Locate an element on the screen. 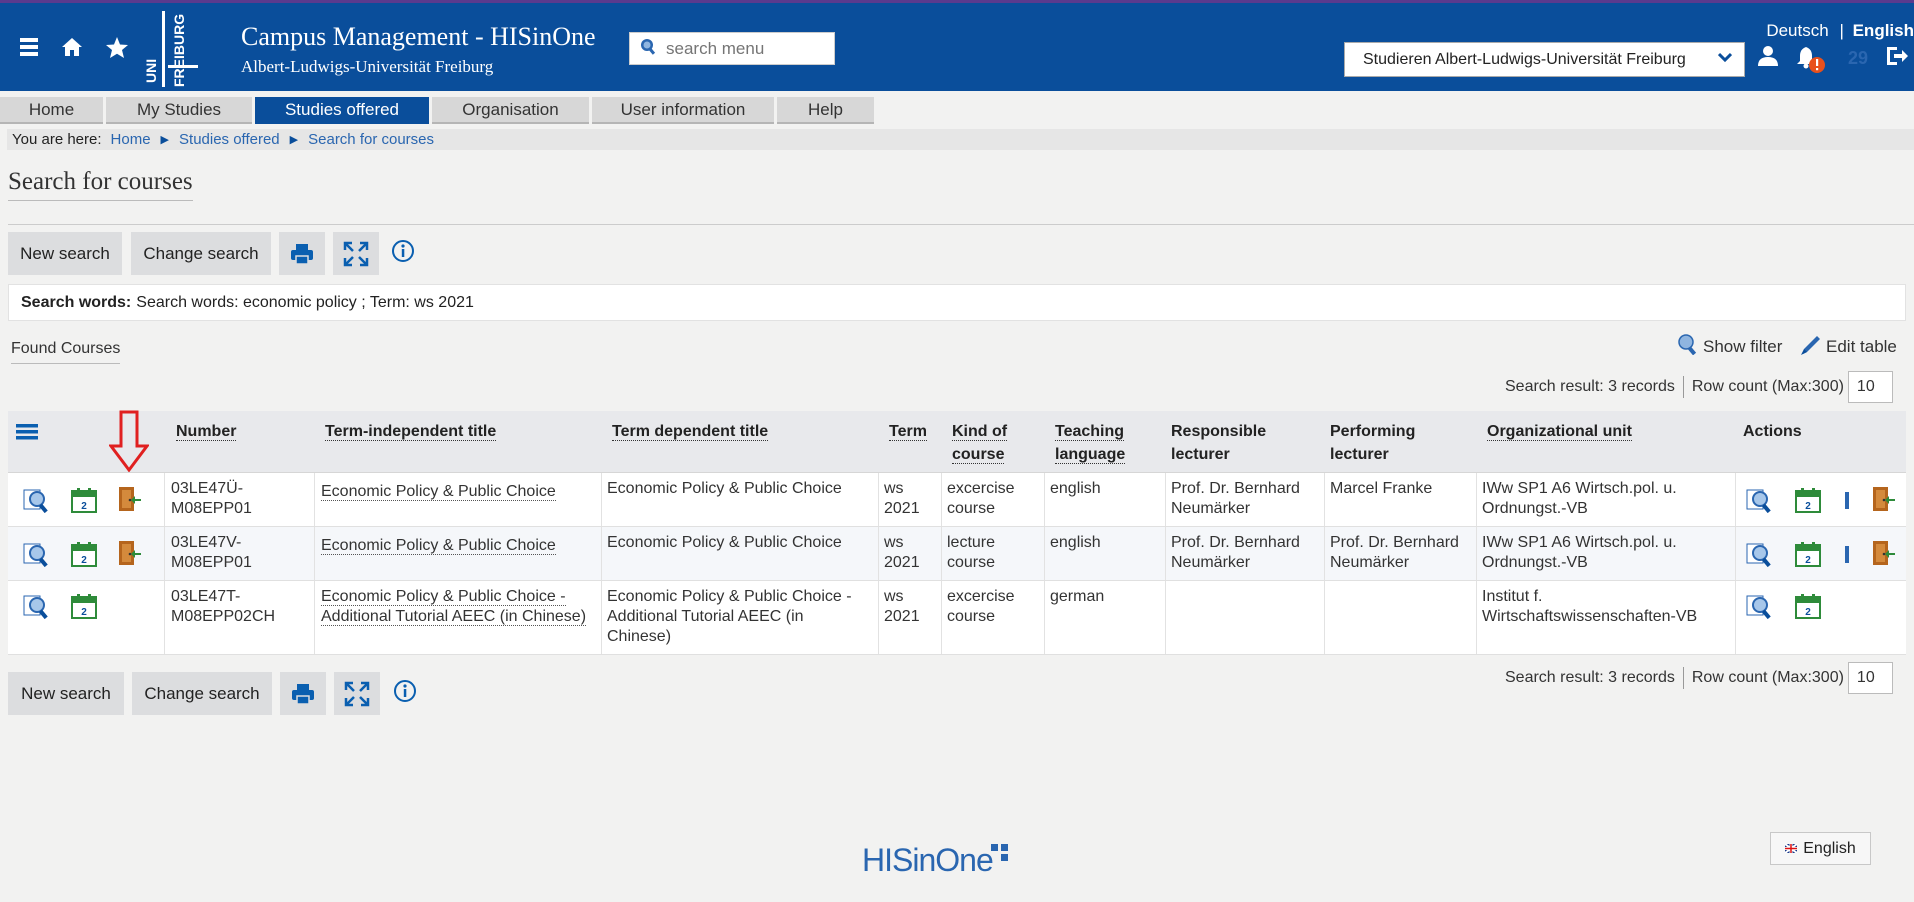 This screenshot has width=1914, height=902. language-switch: Deutsch | English is located at coordinates (1840, 31).